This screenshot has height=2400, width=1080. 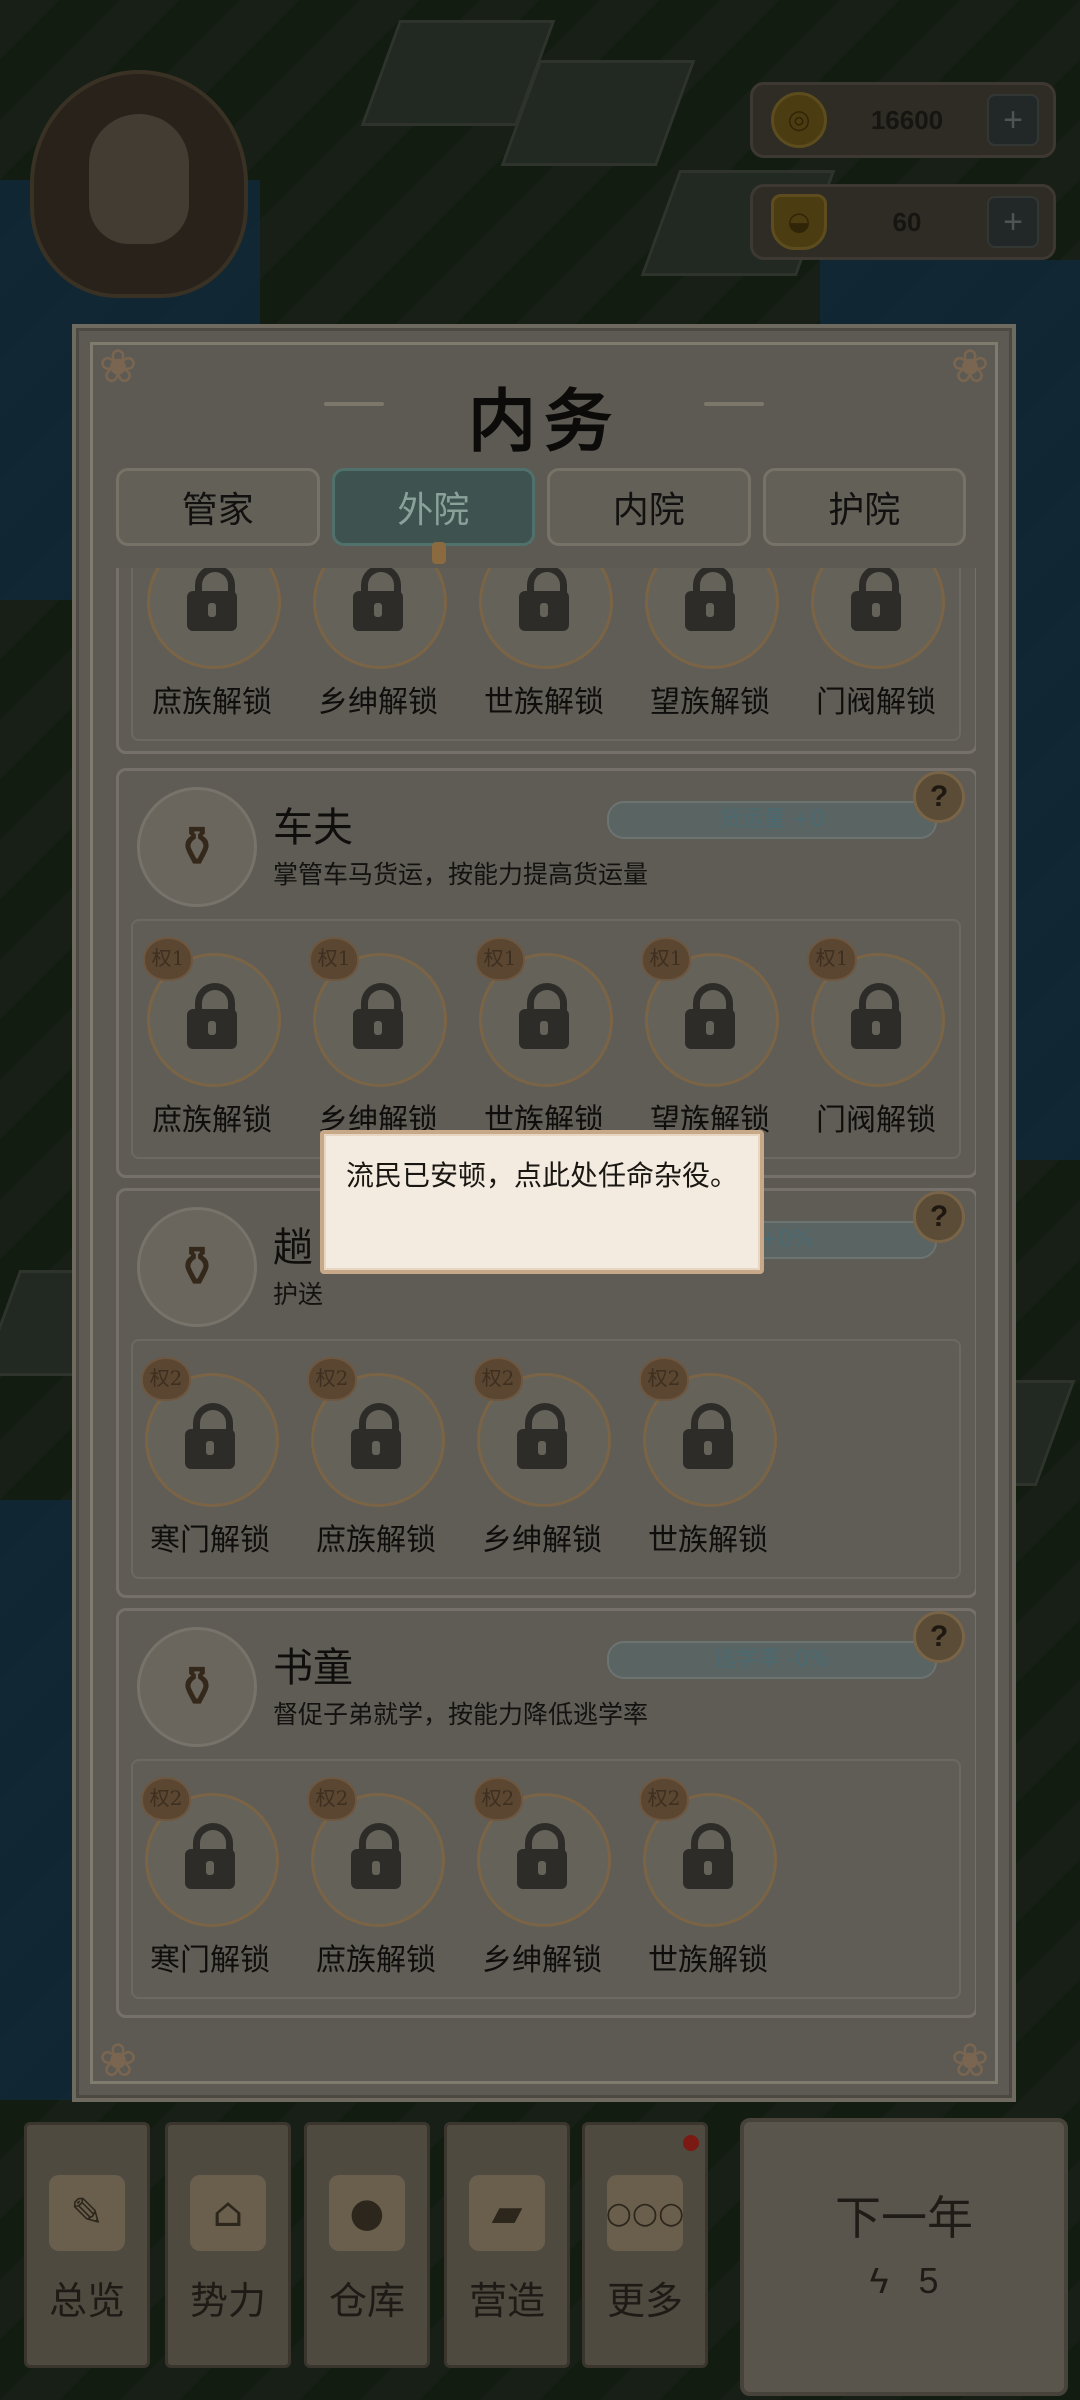 I want to click on nav-construct-button: ▰ 营造, so click(x=507, y=2245).